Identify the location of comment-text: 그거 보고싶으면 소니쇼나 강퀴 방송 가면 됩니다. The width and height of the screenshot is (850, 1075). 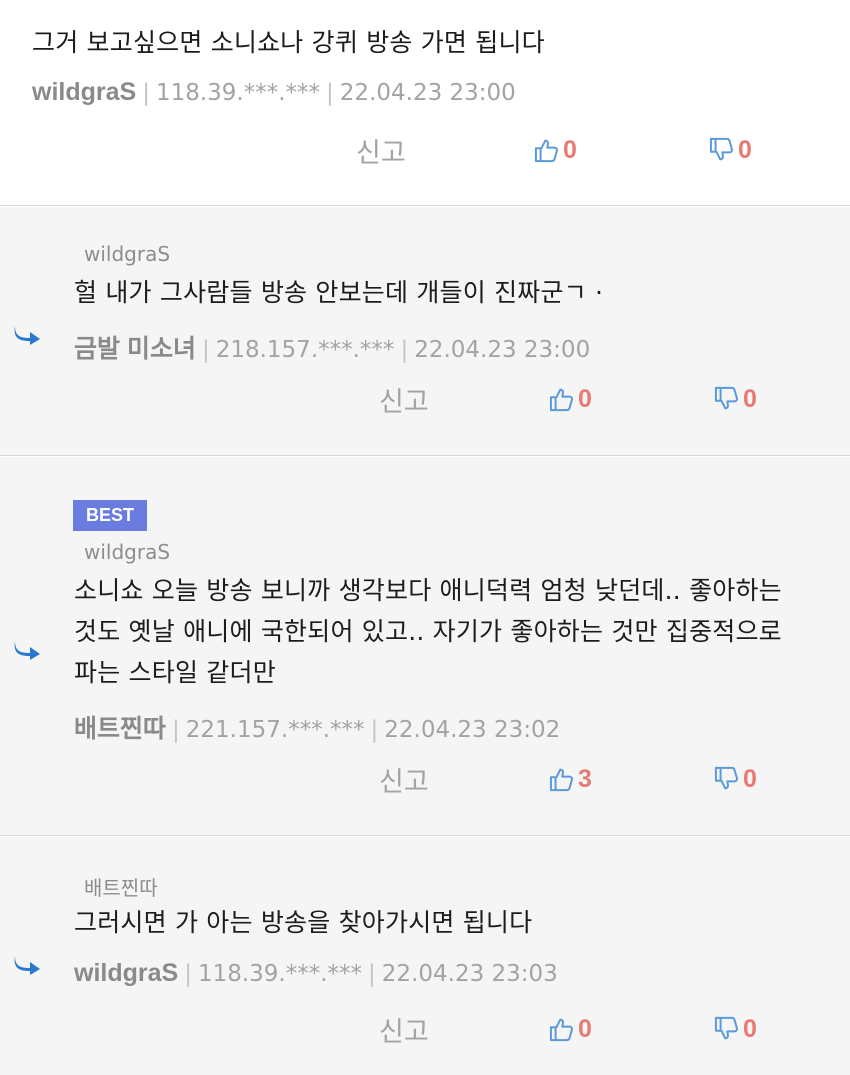
(288, 42).